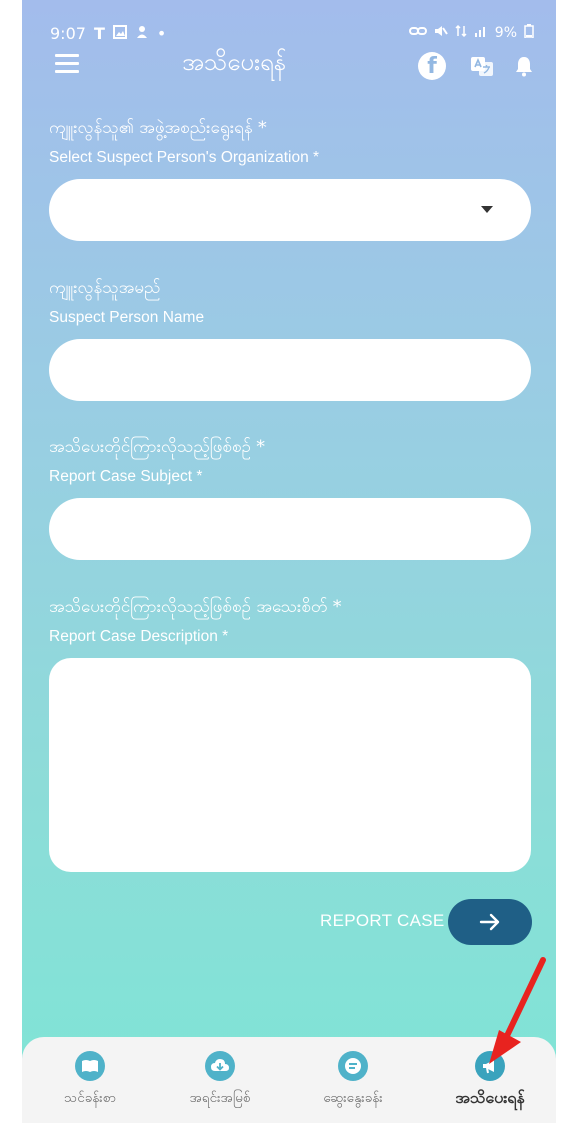 The height and width of the screenshot is (1123, 565). What do you see at coordinates (505, 33) in the screenshot?
I see `battery-percent: 9%` at bounding box center [505, 33].